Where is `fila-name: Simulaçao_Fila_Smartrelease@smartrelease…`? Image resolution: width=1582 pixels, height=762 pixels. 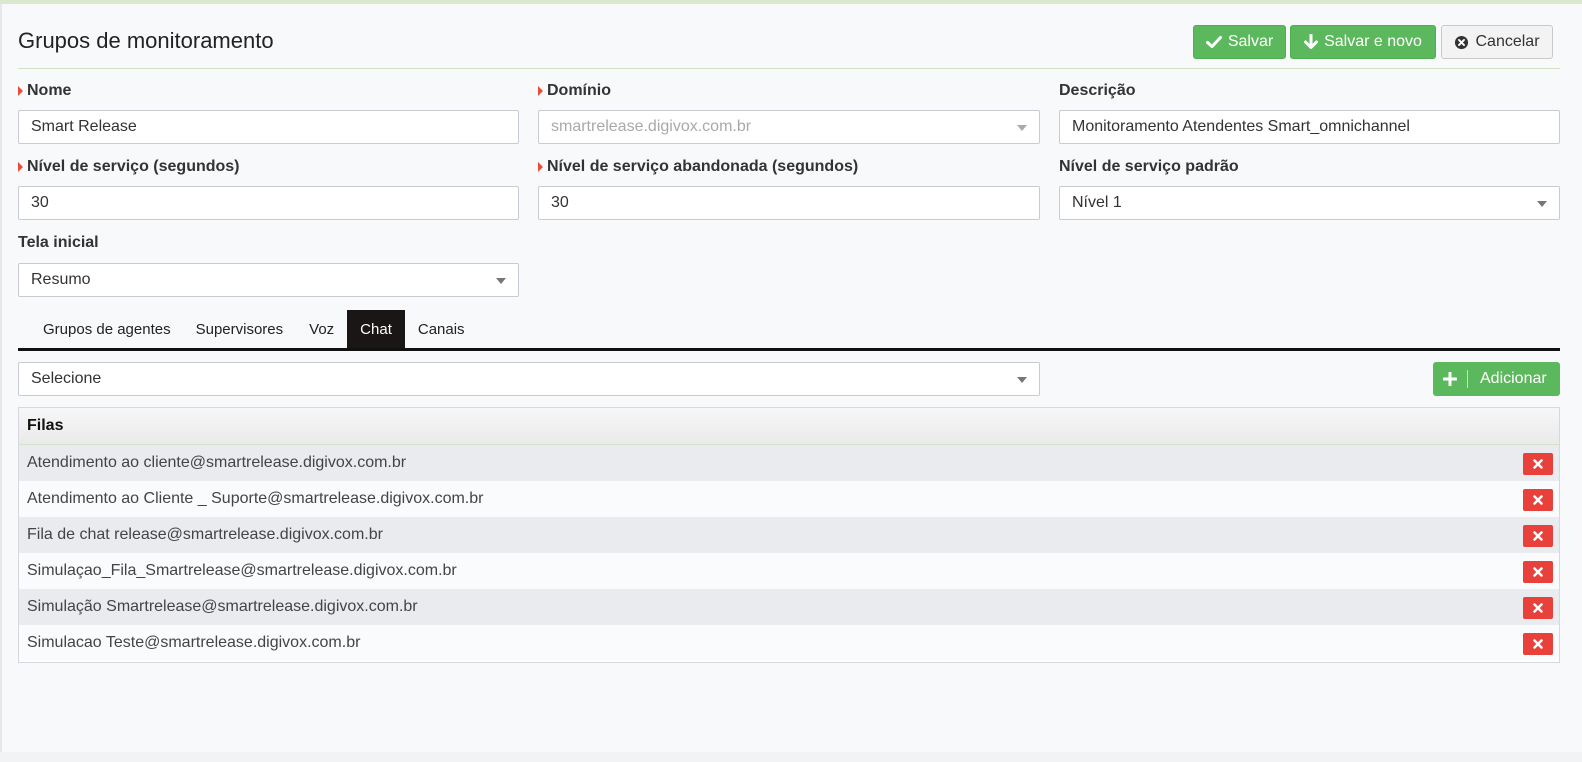
fila-name: Simulaçao_Fila_Smartrelease@smartrelease… is located at coordinates (242, 570).